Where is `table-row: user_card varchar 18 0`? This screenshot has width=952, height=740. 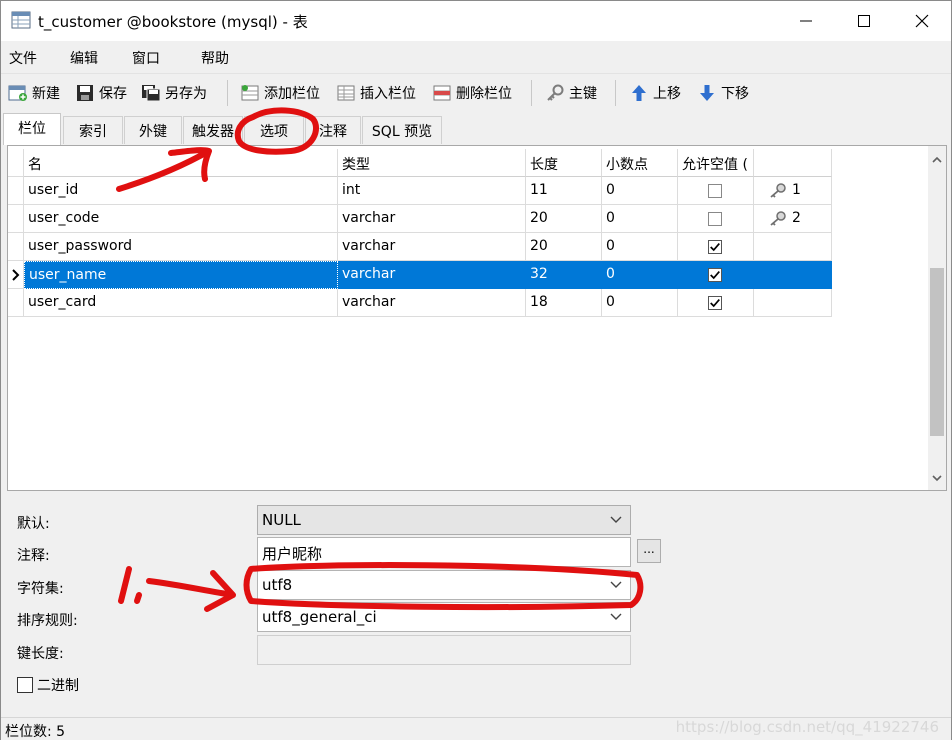
table-row: user_card varchar 18 0 is located at coordinates (420, 303).